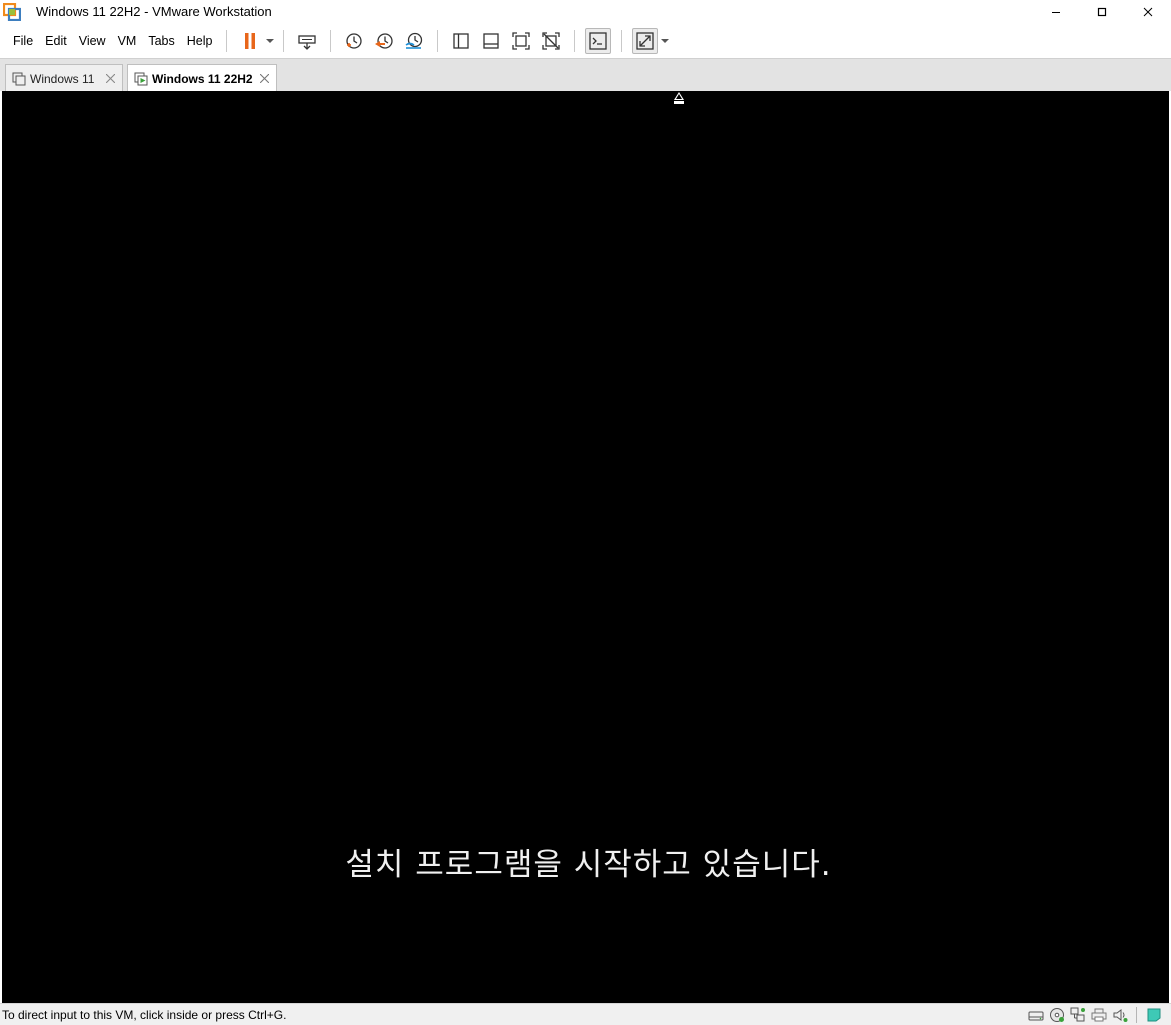 The image size is (1171, 1025). I want to click on library-view-icon, so click(461, 41).